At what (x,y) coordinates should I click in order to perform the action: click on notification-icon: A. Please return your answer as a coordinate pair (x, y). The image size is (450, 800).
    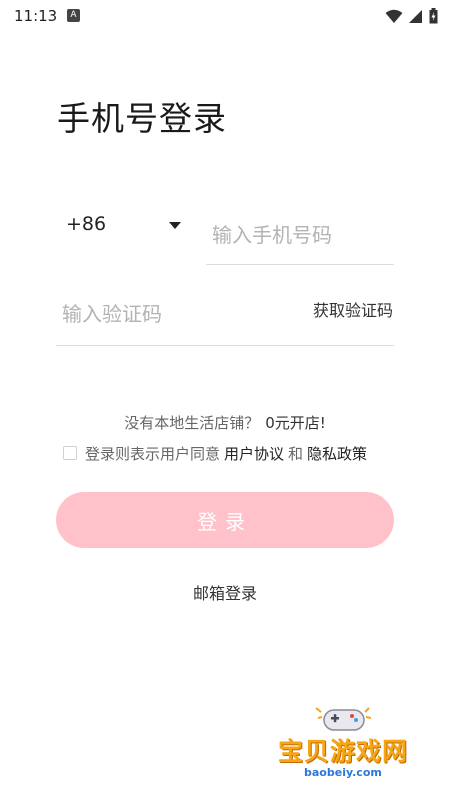
    Looking at the image, I should click on (73, 15).